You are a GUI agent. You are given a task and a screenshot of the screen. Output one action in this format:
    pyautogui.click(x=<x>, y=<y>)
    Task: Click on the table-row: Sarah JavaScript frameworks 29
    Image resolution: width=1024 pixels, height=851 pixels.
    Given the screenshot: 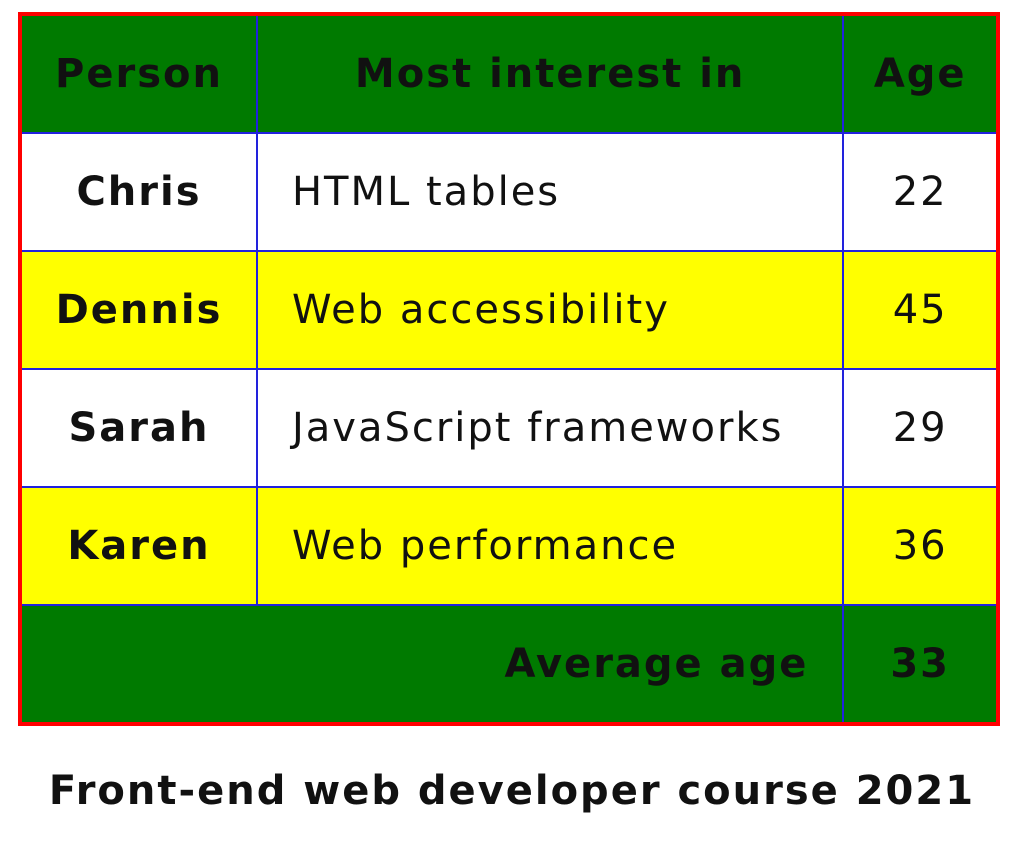 What is the action you would take?
    pyautogui.click(x=509, y=428)
    